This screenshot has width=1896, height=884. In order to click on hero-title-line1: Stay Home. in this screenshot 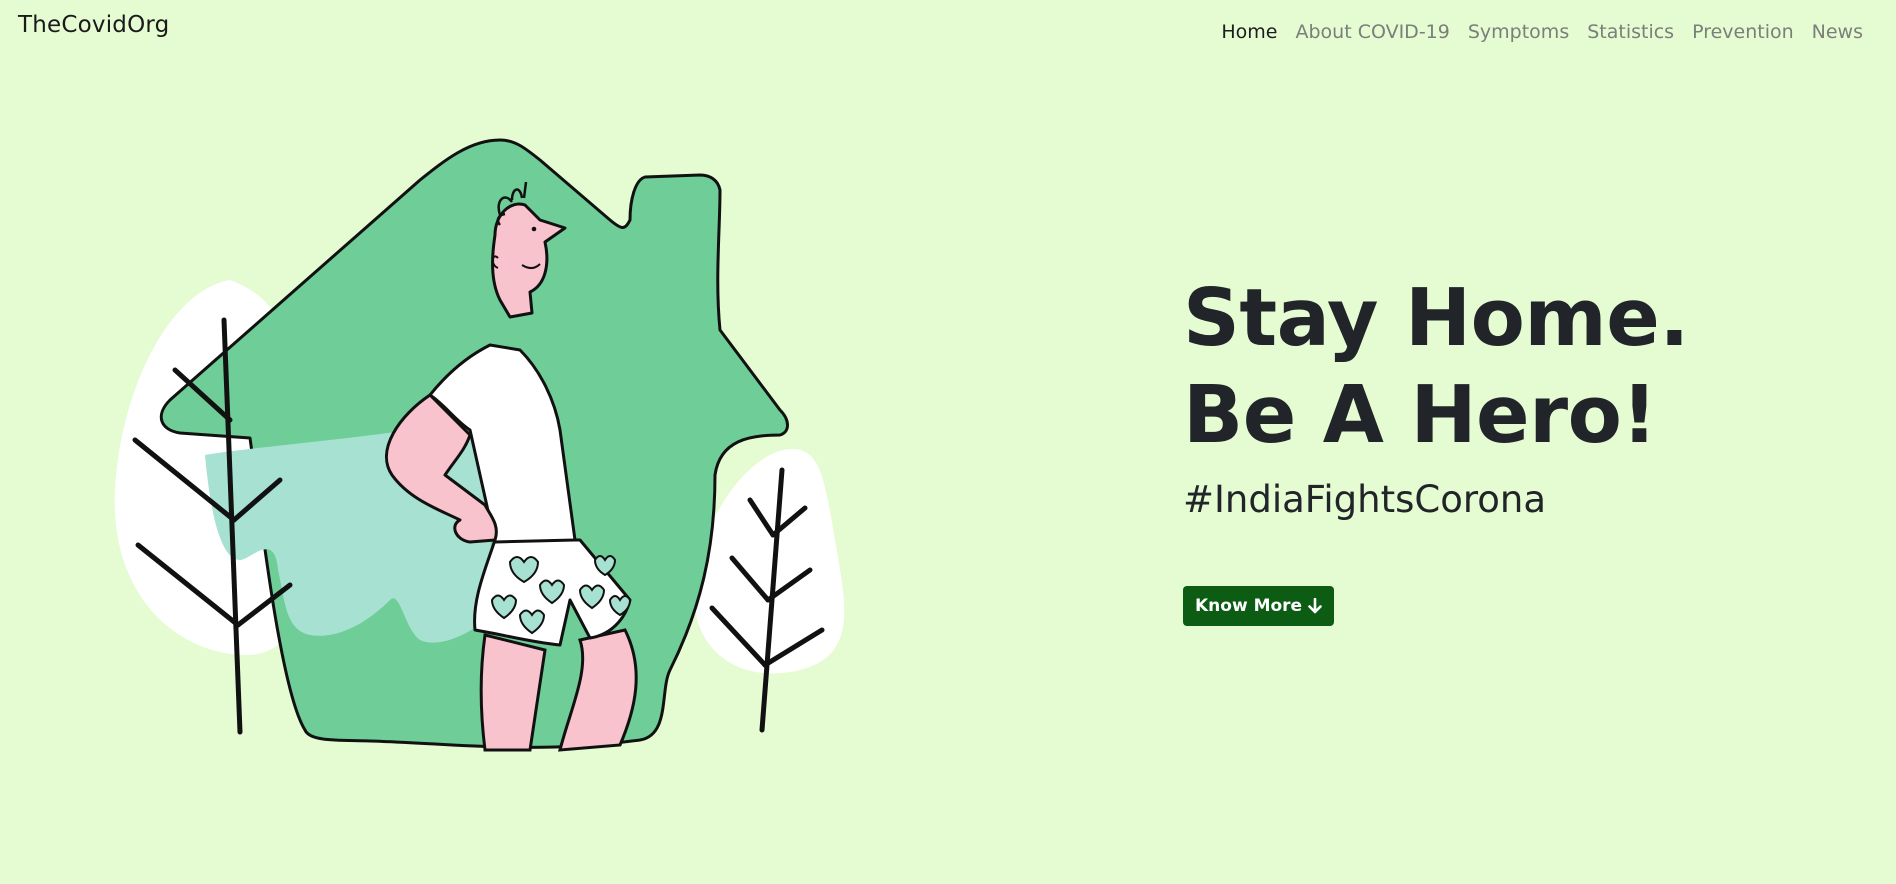, I will do `click(1436, 318)`.